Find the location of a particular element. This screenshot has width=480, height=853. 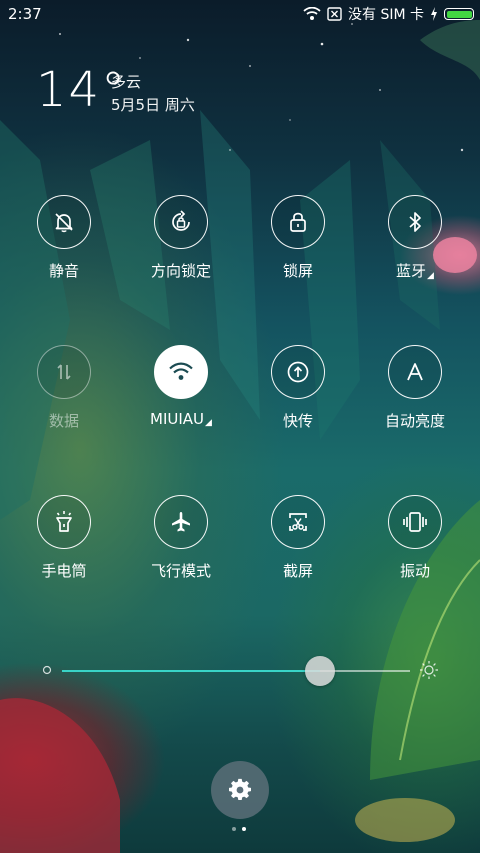

screenshot-icon is located at coordinates (298, 522).